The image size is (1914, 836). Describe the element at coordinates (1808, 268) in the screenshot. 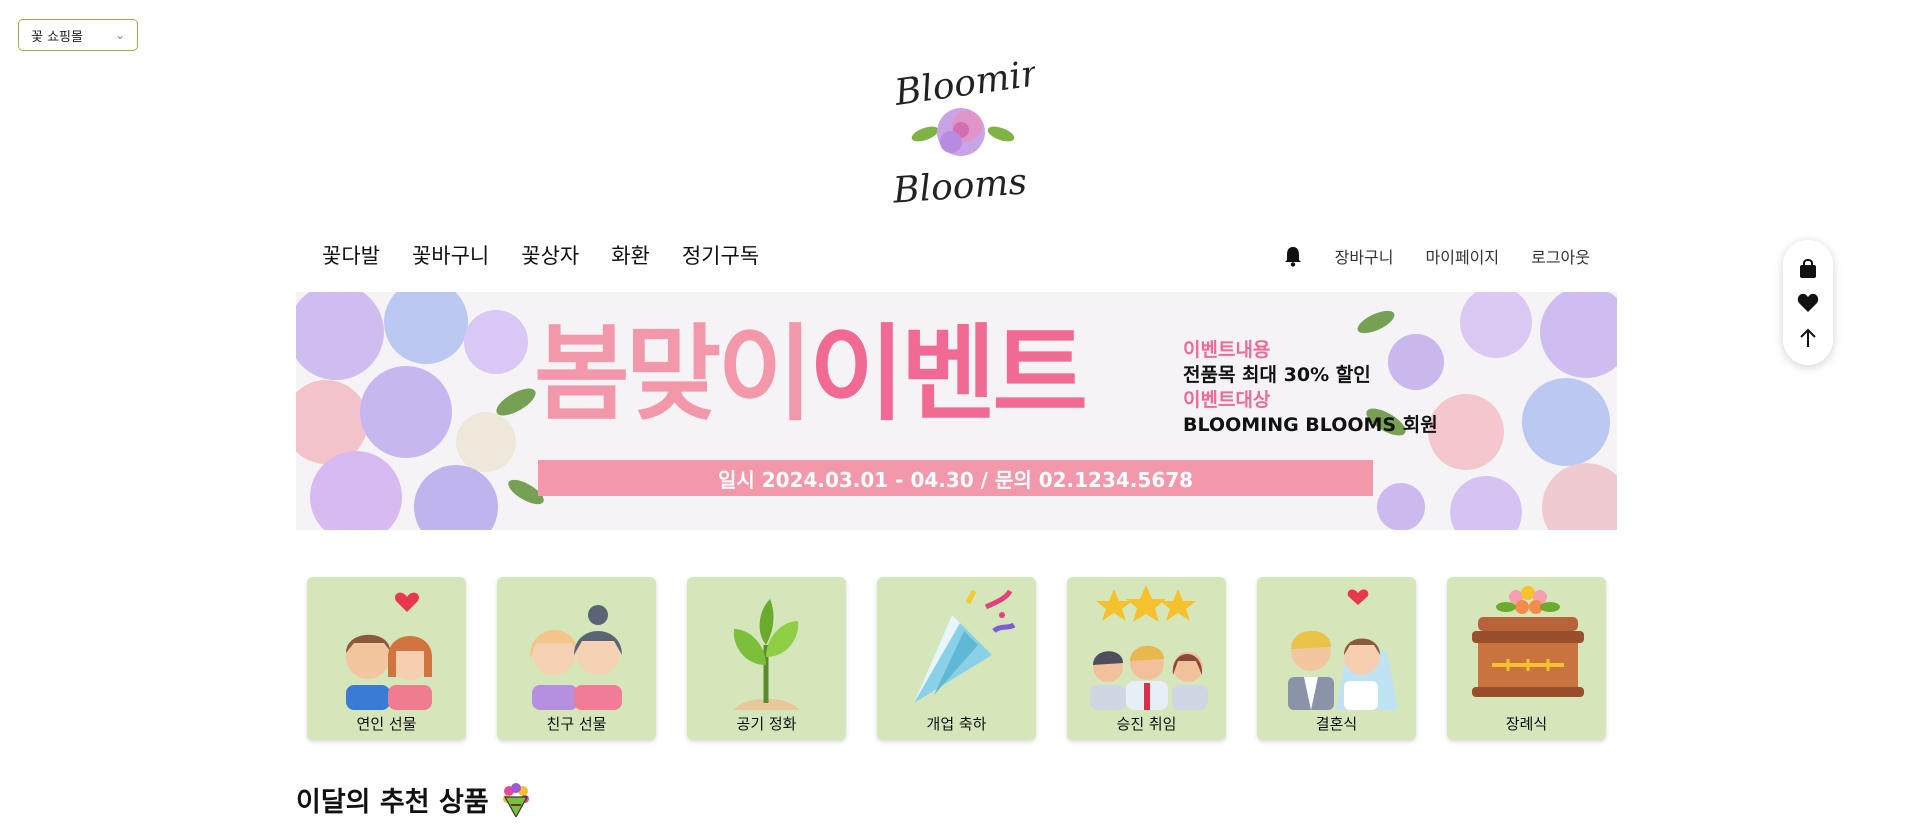

I see `shopping-bag-icon` at that location.